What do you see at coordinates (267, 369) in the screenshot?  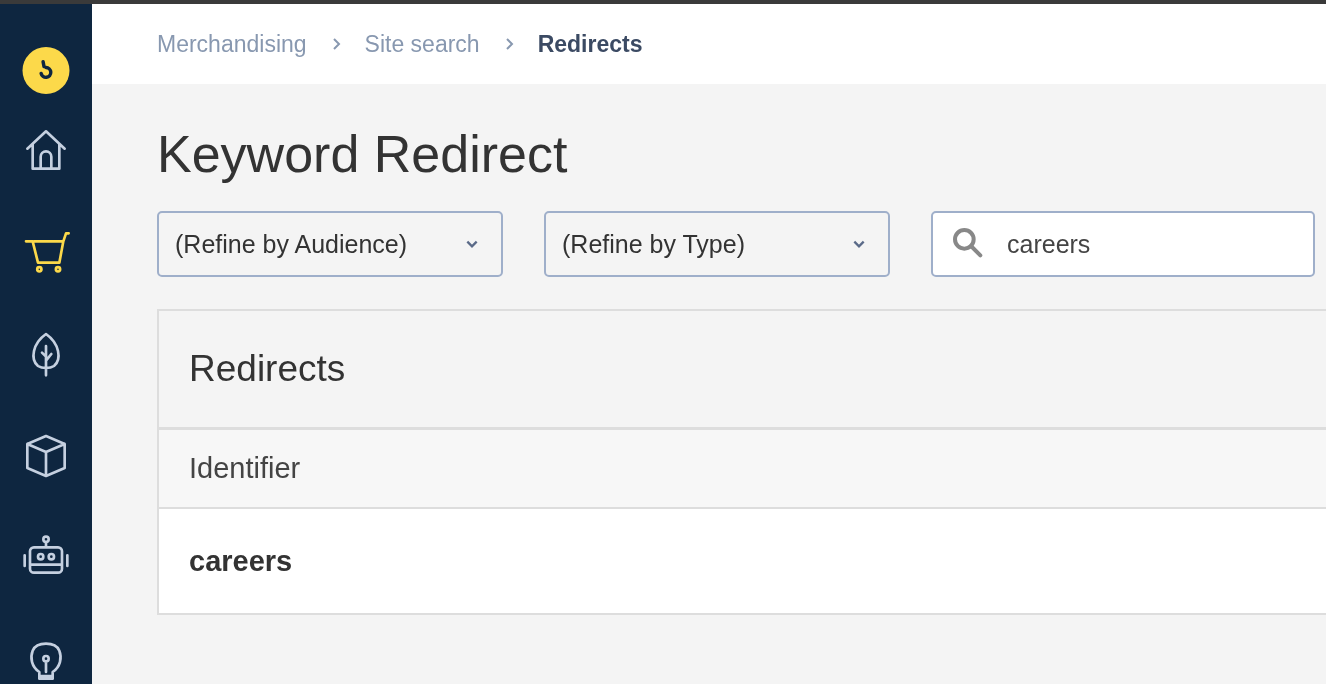 I see `card-title: Redirects` at bounding box center [267, 369].